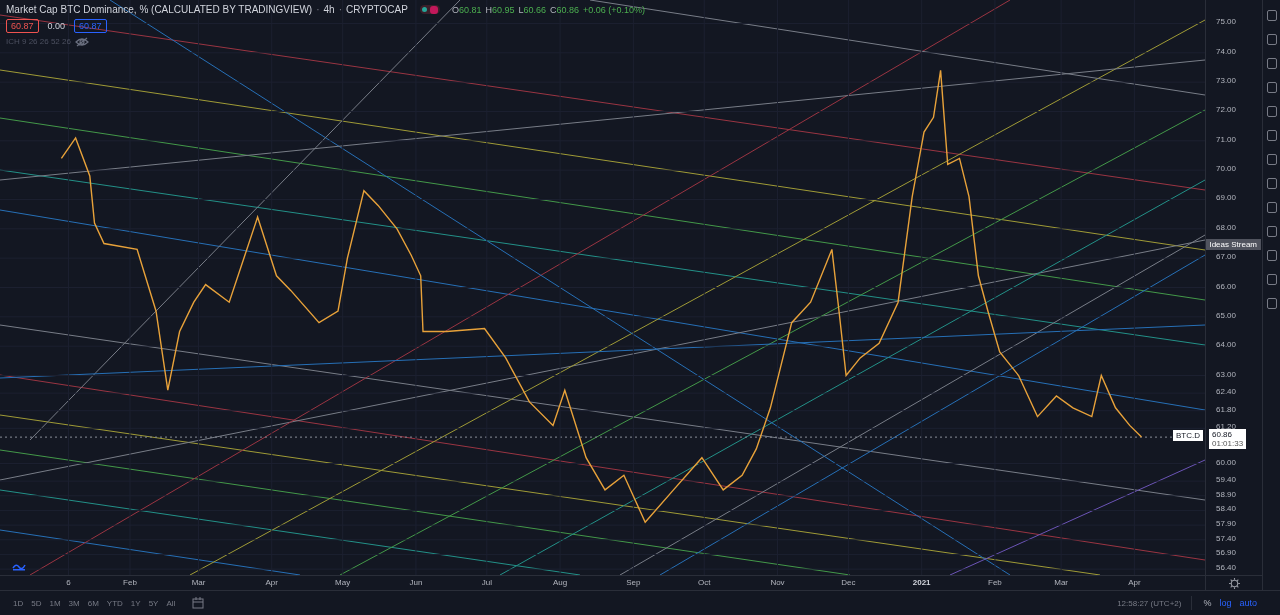 The image size is (1280, 615). What do you see at coordinates (1226, 462) in the screenshot?
I see `price-tick: 60.00` at bounding box center [1226, 462].